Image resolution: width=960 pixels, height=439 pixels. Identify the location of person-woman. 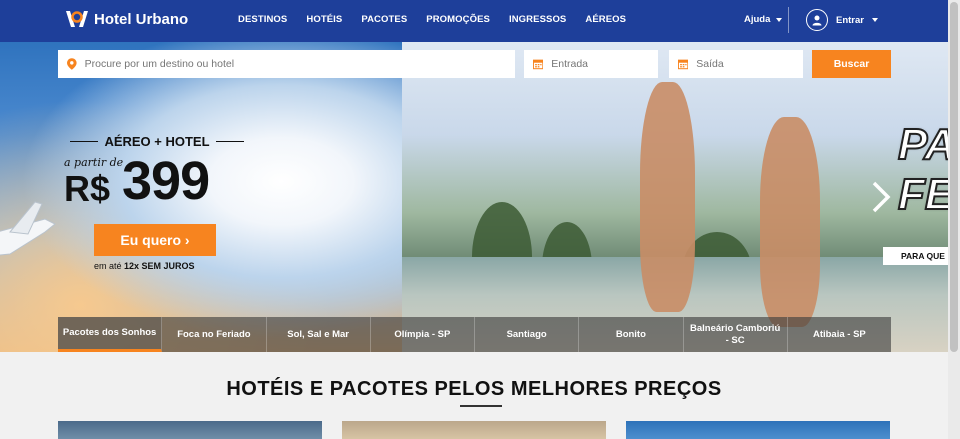
(667, 197).